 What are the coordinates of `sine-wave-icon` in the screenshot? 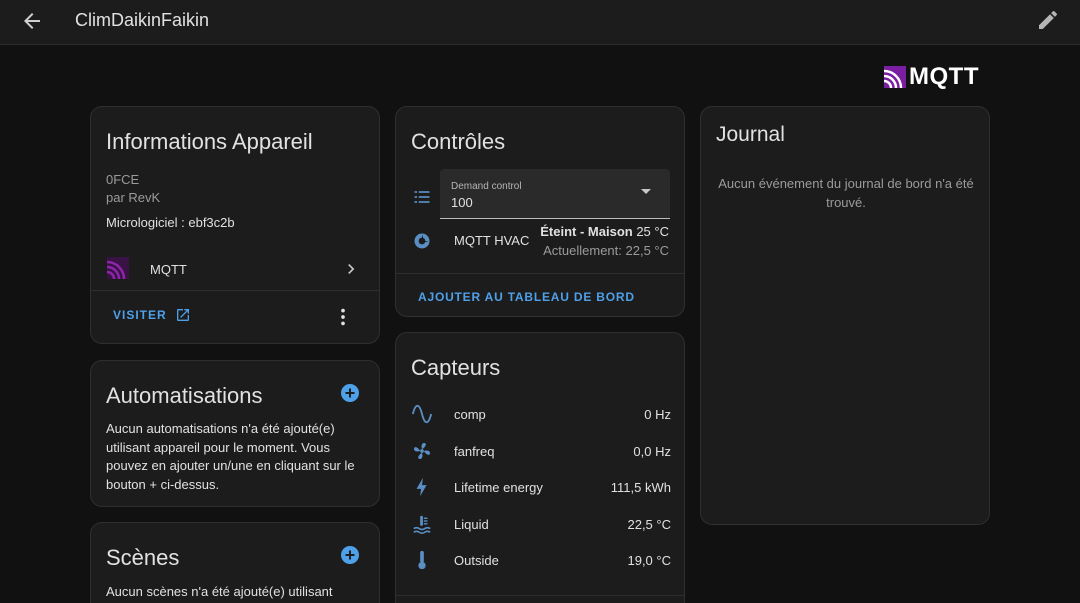 It's located at (422, 414).